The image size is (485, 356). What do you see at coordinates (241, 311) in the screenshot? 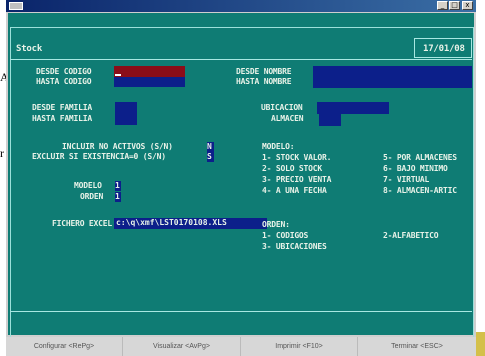
I see `footer-divider` at bounding box center [241, 311].